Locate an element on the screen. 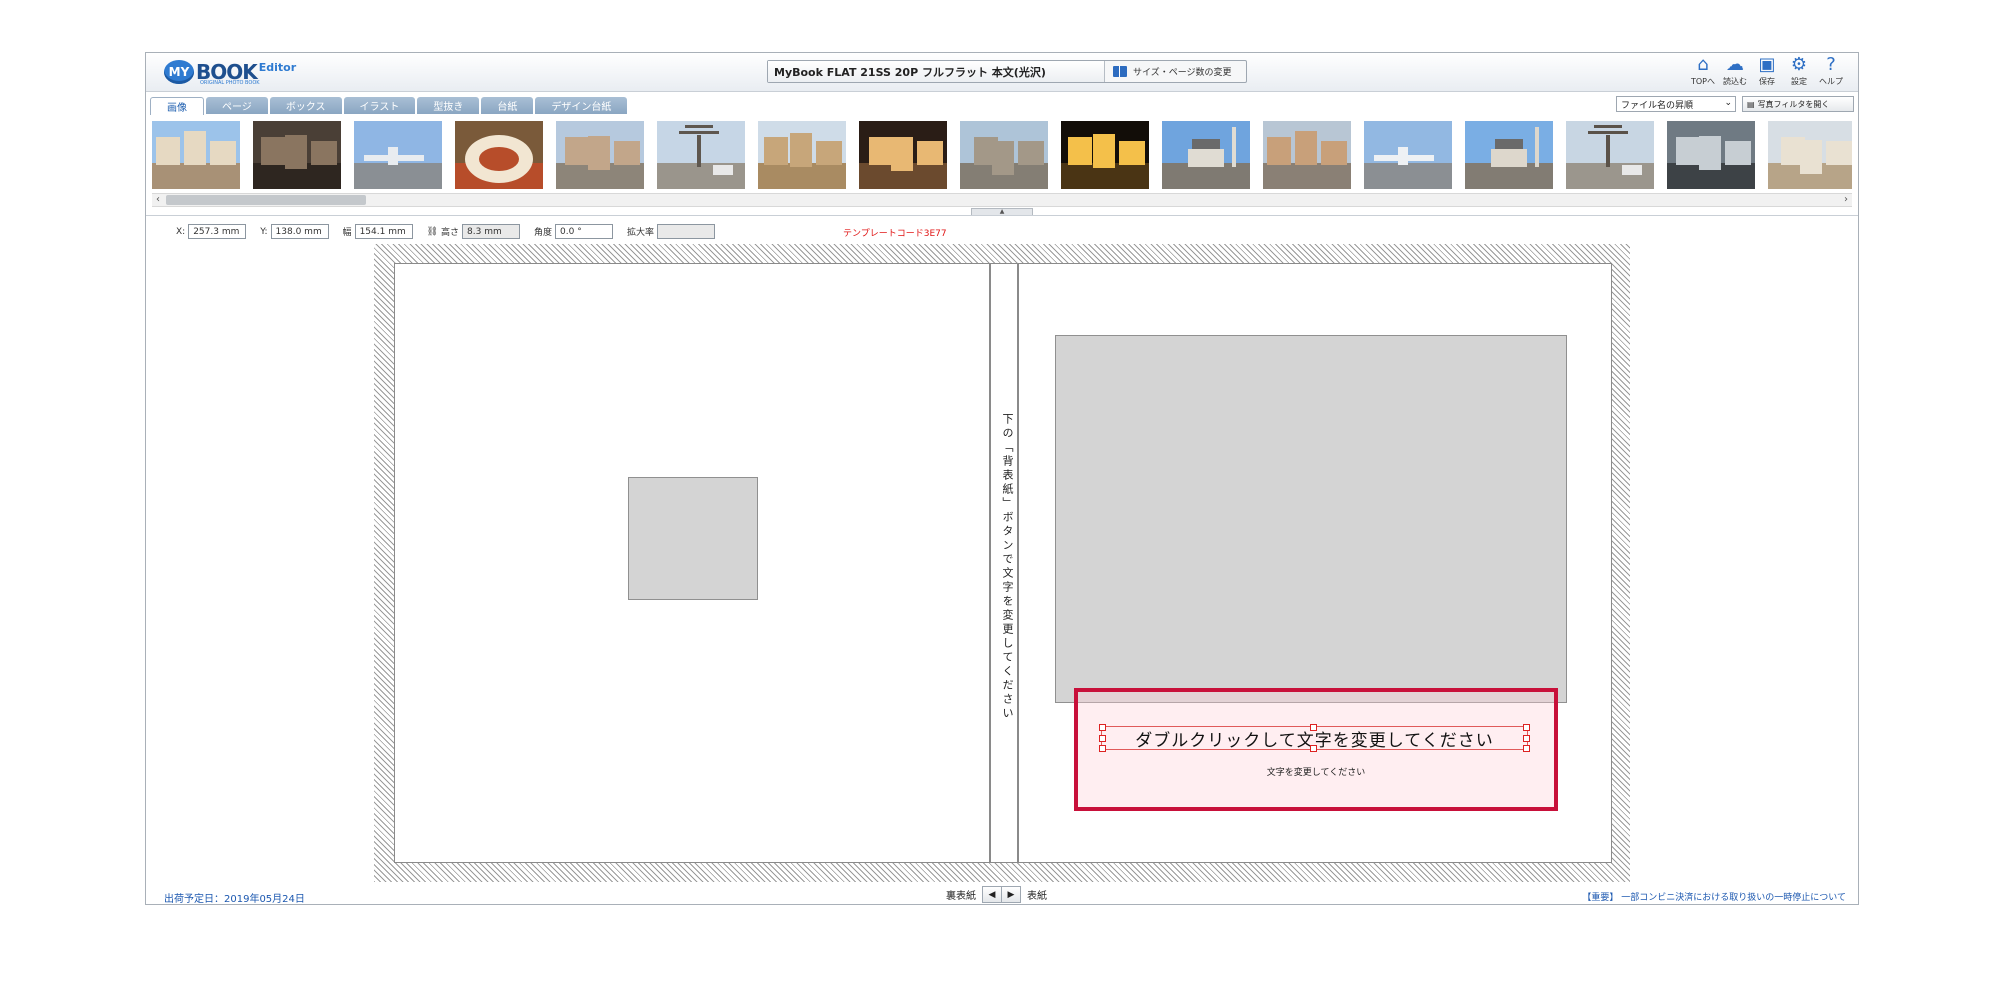  load-button: ☁ 読込む is located at coordinates (1735, 71).